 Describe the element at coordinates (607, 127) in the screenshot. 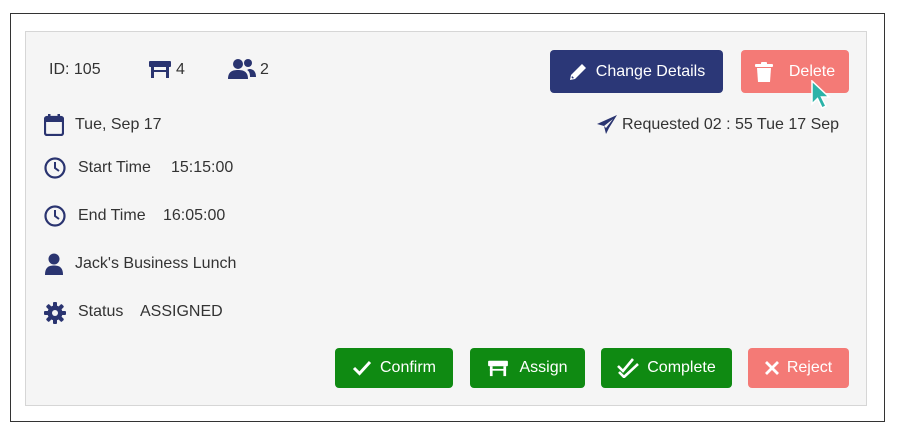

I see `paper-plane-icon` at that location.